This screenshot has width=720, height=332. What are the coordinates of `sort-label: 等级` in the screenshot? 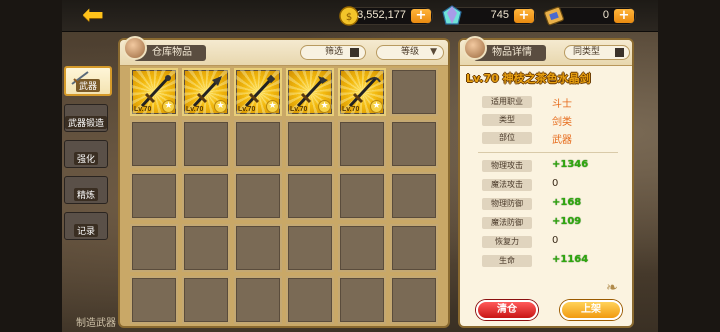 It's located at (410, 52).